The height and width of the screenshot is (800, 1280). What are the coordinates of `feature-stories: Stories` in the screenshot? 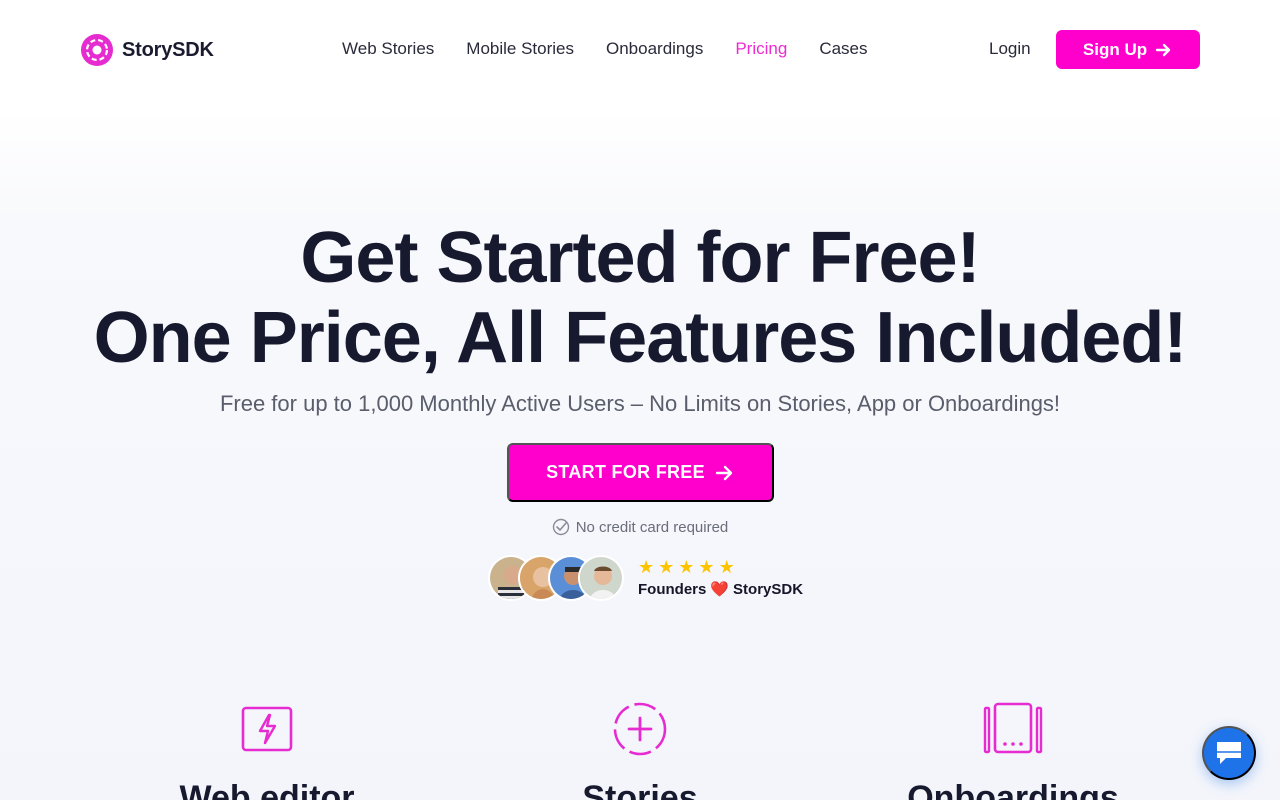 It's located at (640, 750).